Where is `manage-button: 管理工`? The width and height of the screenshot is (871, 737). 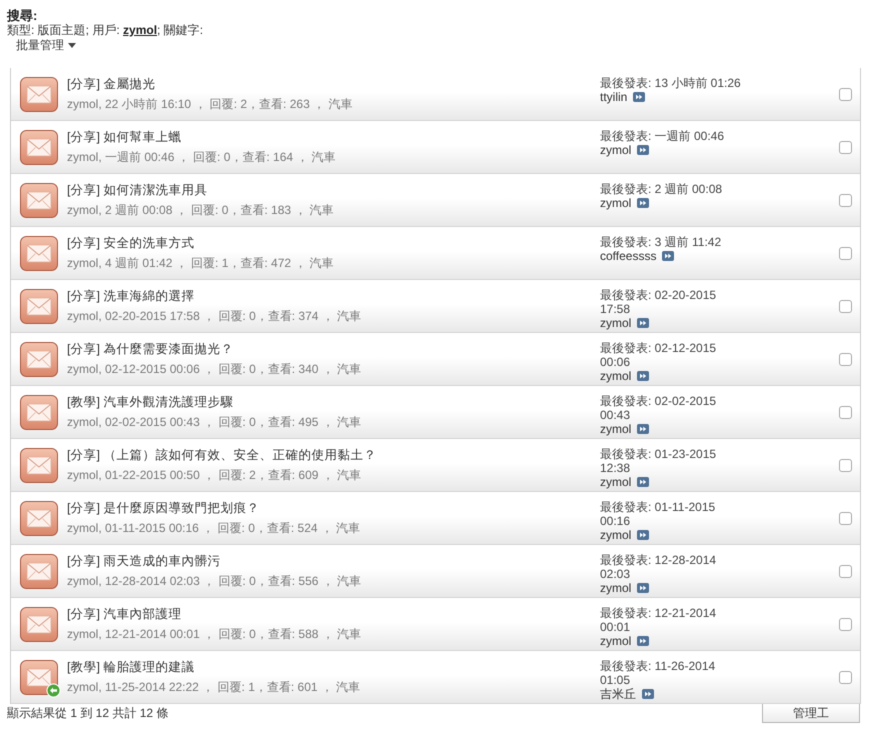
manage-button: 管理工 is located at coordinates (811, 713).